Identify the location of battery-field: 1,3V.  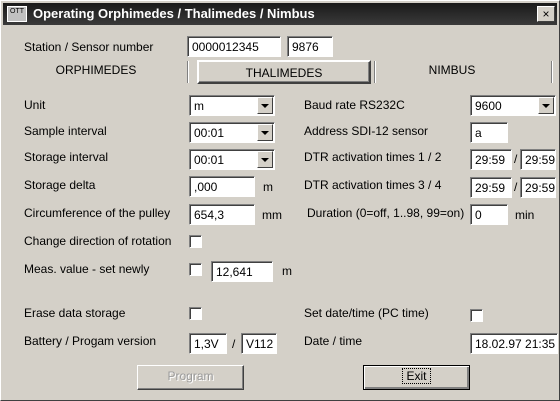
(208, 343).